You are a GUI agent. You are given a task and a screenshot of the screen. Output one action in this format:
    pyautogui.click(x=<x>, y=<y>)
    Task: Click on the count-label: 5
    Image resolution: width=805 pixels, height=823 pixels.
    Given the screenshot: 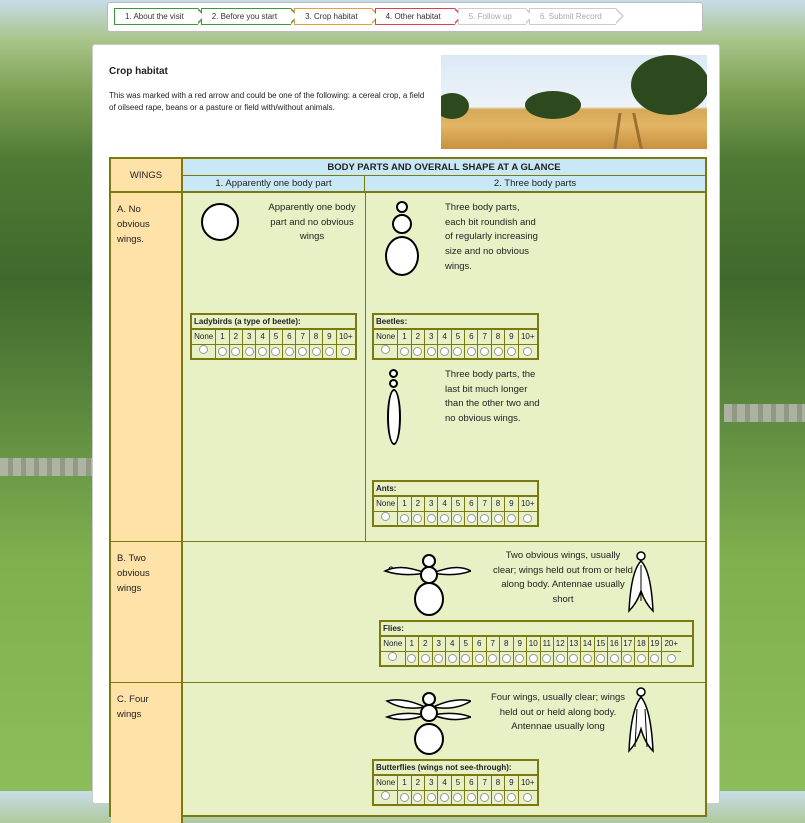 What is the action you would take?
    pyautogui.click(x=276, y=337)
    